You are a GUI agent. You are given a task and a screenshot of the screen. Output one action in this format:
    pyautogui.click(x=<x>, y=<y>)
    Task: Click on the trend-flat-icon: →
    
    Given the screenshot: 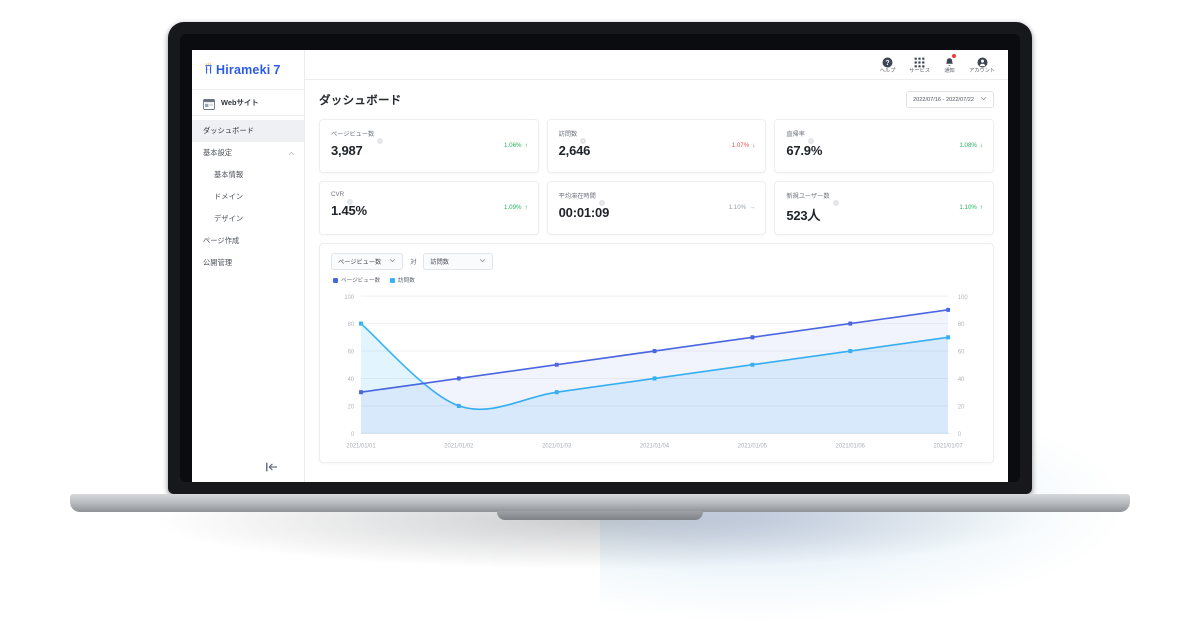 What is the action you would take?
    pyautogui.click(x=752, y=207)
    